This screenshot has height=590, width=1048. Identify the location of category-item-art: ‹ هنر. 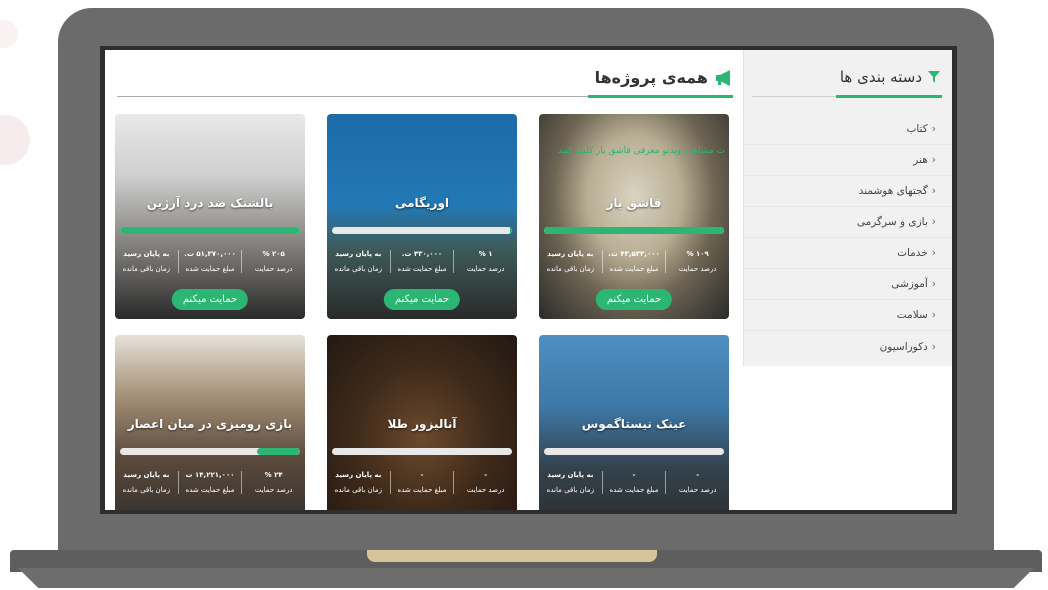
(847, 160).